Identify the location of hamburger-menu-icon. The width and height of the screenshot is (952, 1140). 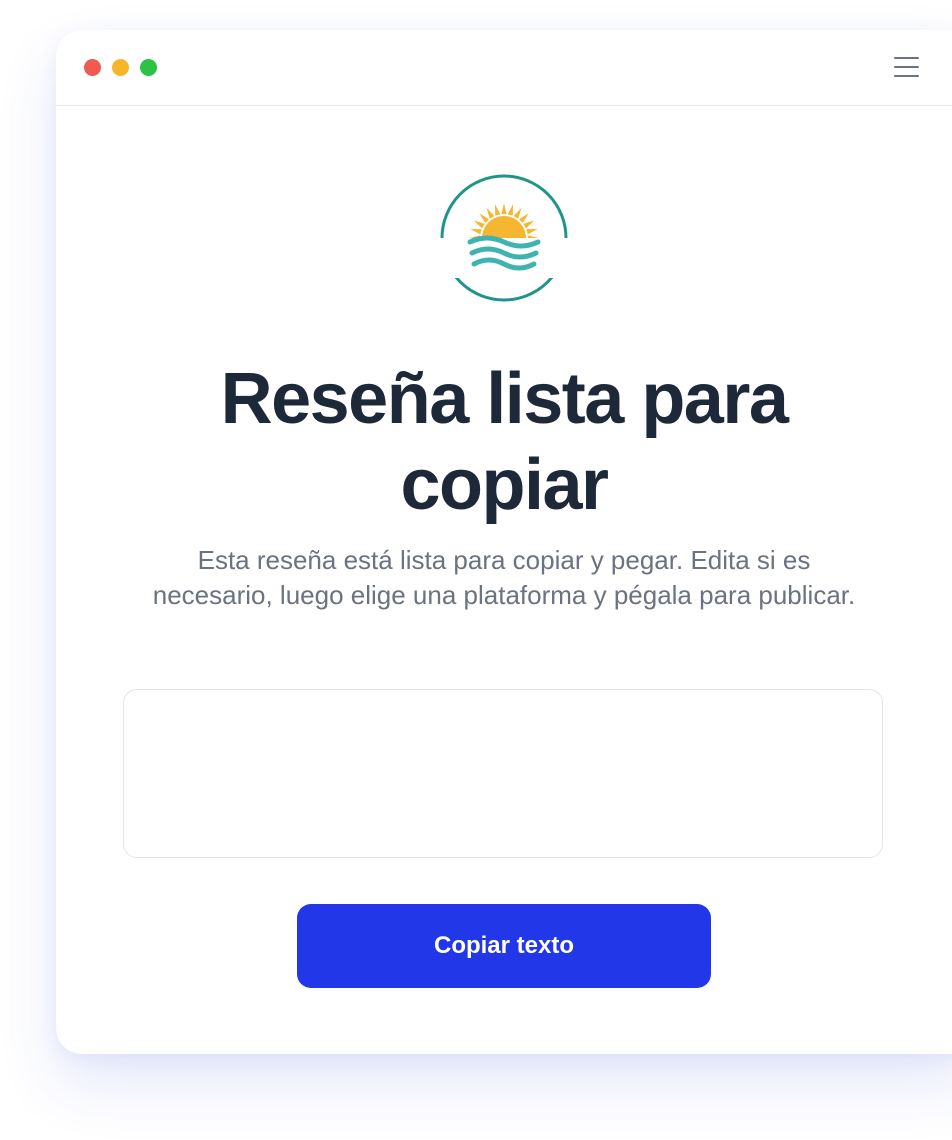
(907, 67).